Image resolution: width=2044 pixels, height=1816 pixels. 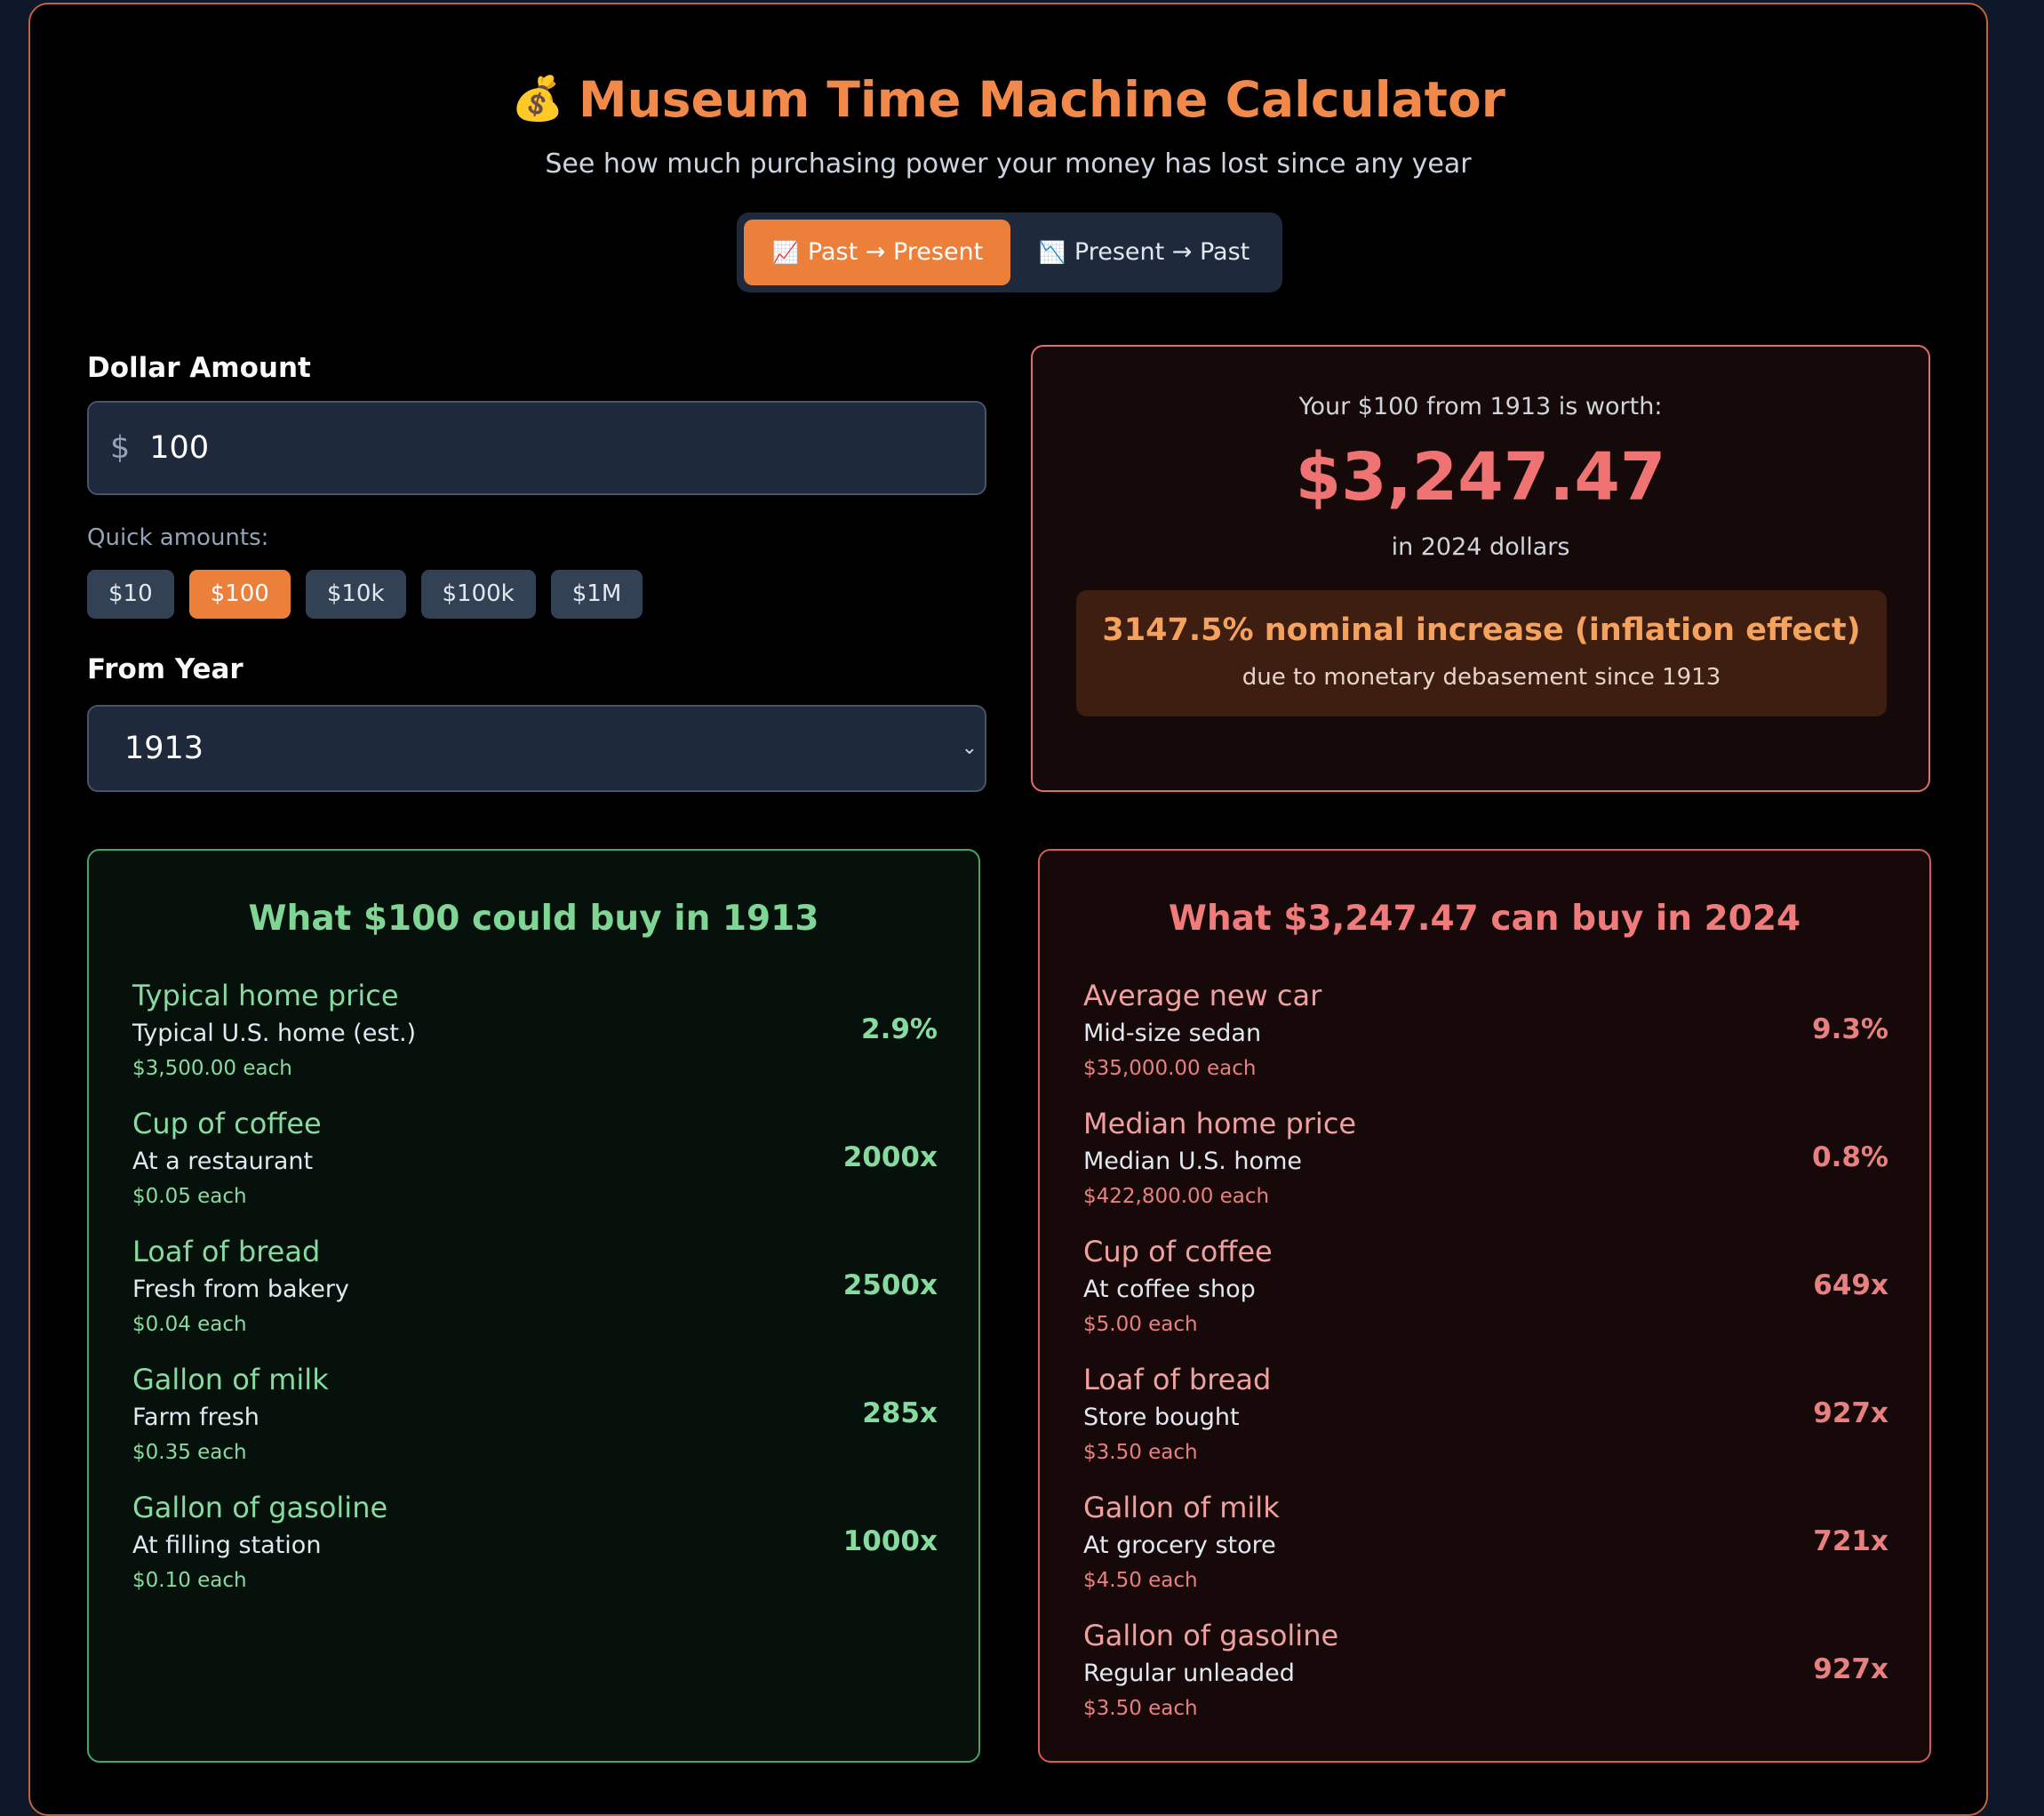 What do you see at coordinates (1850, 1157) in the screenshot?
I see `item-quantity: 0.8%` at bounding box center [1850, 1157].